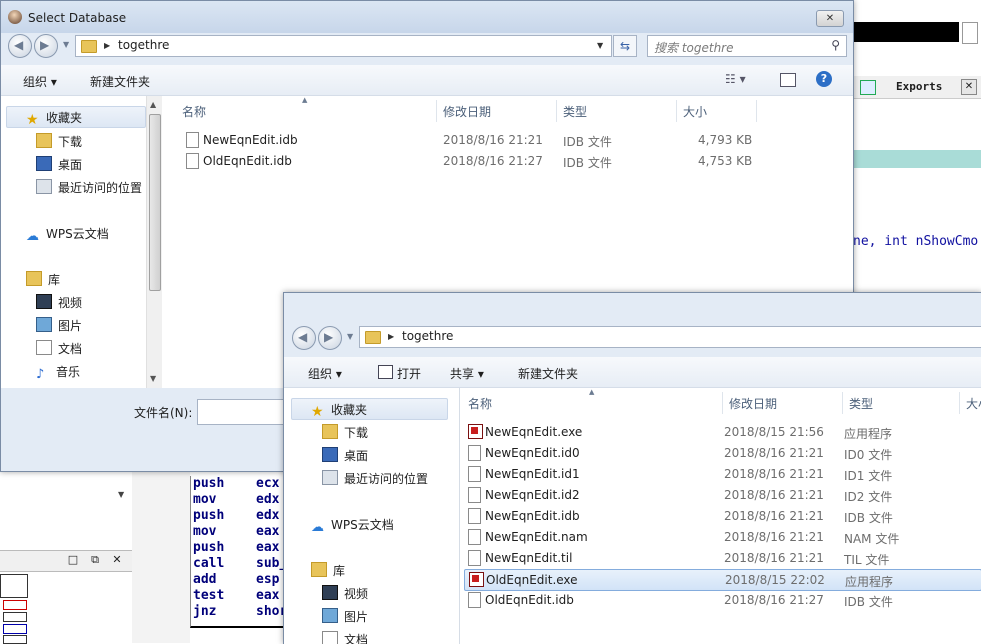 The height and width of the screenshot is (644, 981). I want to click on nav-scrollbar: ▲ ▼, so click(154, 242).